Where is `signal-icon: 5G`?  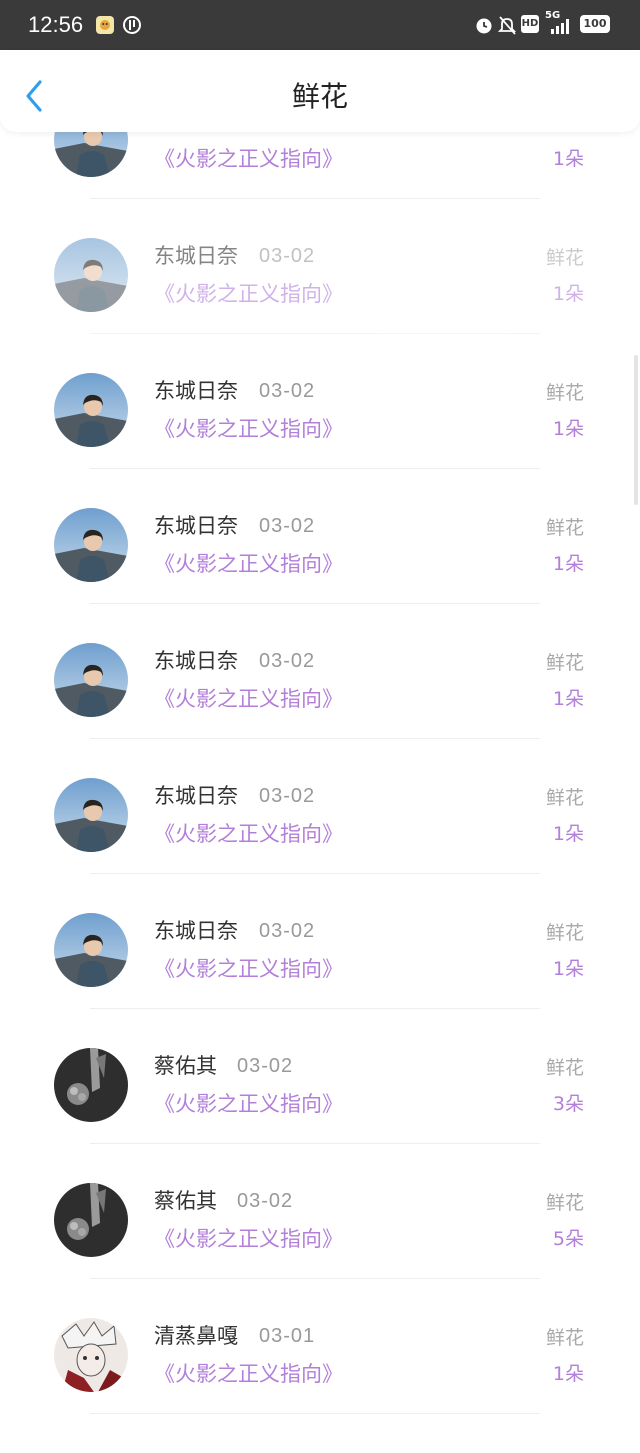 signal-icon: 5G is located at coordinates (560, 23).